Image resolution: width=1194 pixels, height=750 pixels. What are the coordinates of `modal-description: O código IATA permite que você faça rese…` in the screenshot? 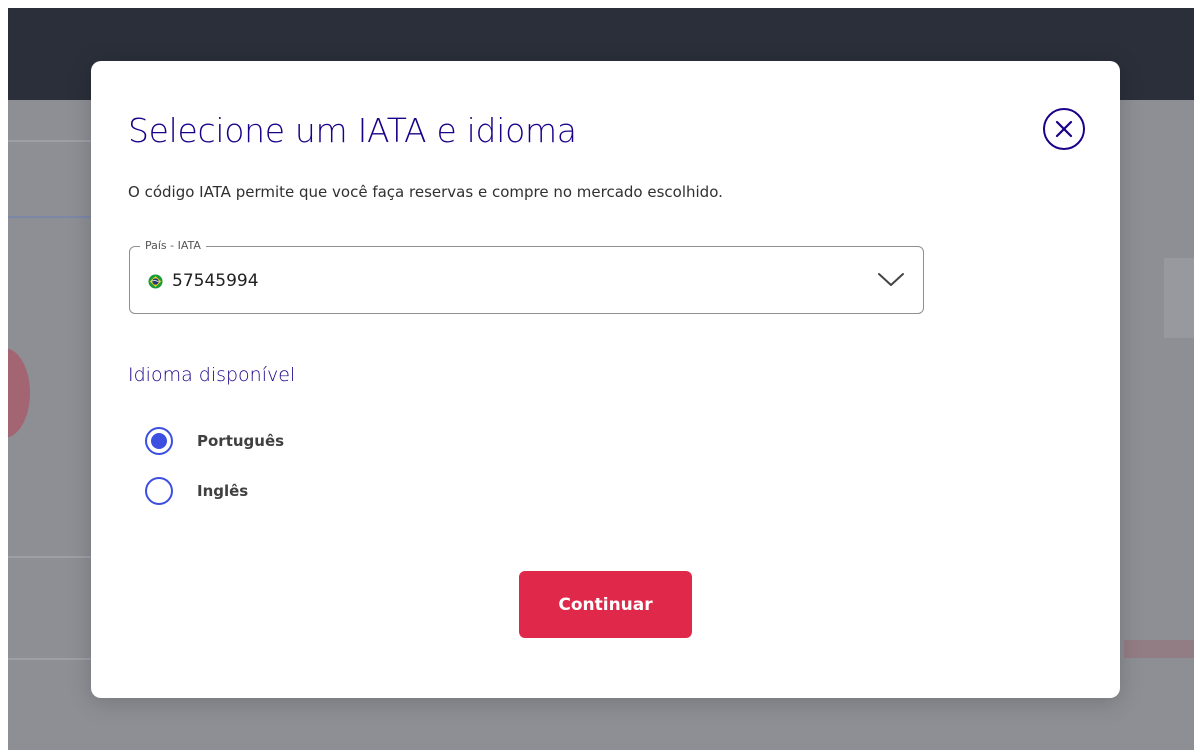 It's located at (425, 192).